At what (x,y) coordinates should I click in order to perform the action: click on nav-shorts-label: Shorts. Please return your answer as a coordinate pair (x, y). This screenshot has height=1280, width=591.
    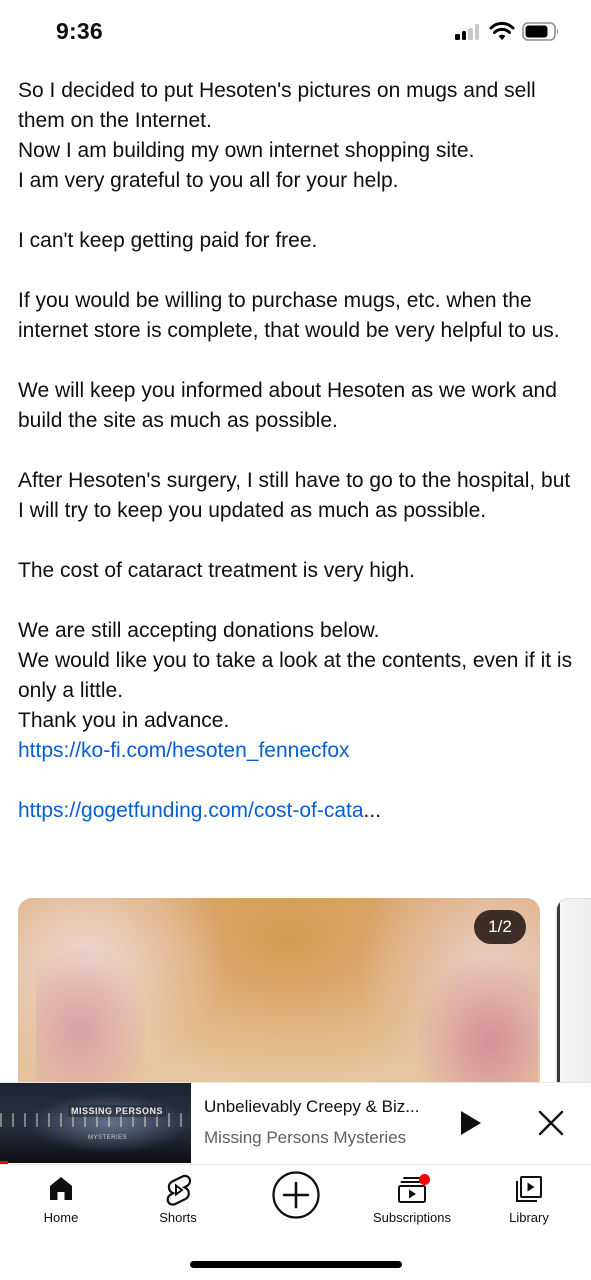
    Looking at the image, I should click on (178, 1217).